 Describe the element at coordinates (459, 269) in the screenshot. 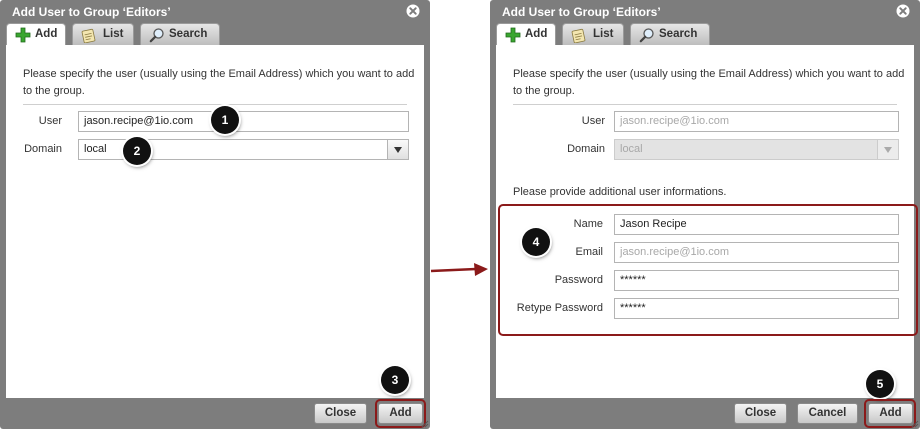

I see `flow-arrow-icon` at that location.